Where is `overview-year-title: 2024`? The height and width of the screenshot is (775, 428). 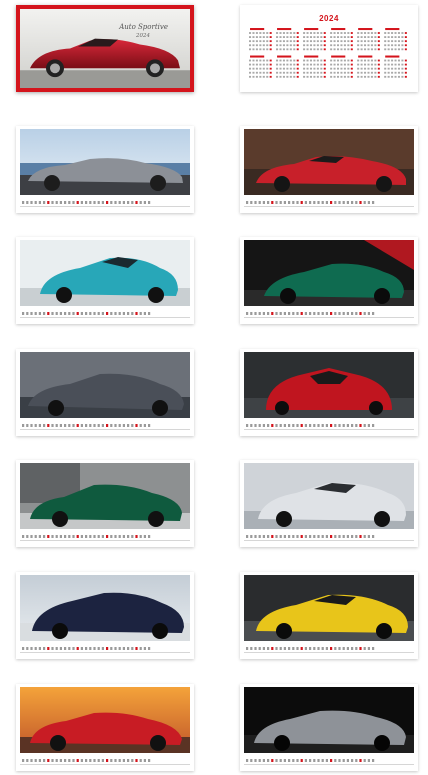 overview-year-title: 2024 is located at coordinates (329, 18).